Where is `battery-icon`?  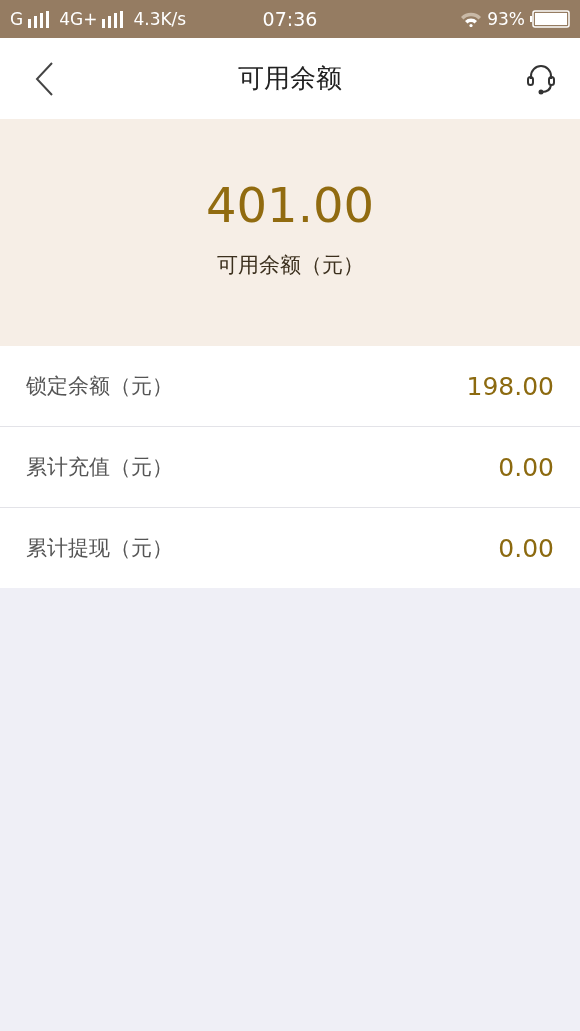 battery-icon is located at coordinates (550, 19).